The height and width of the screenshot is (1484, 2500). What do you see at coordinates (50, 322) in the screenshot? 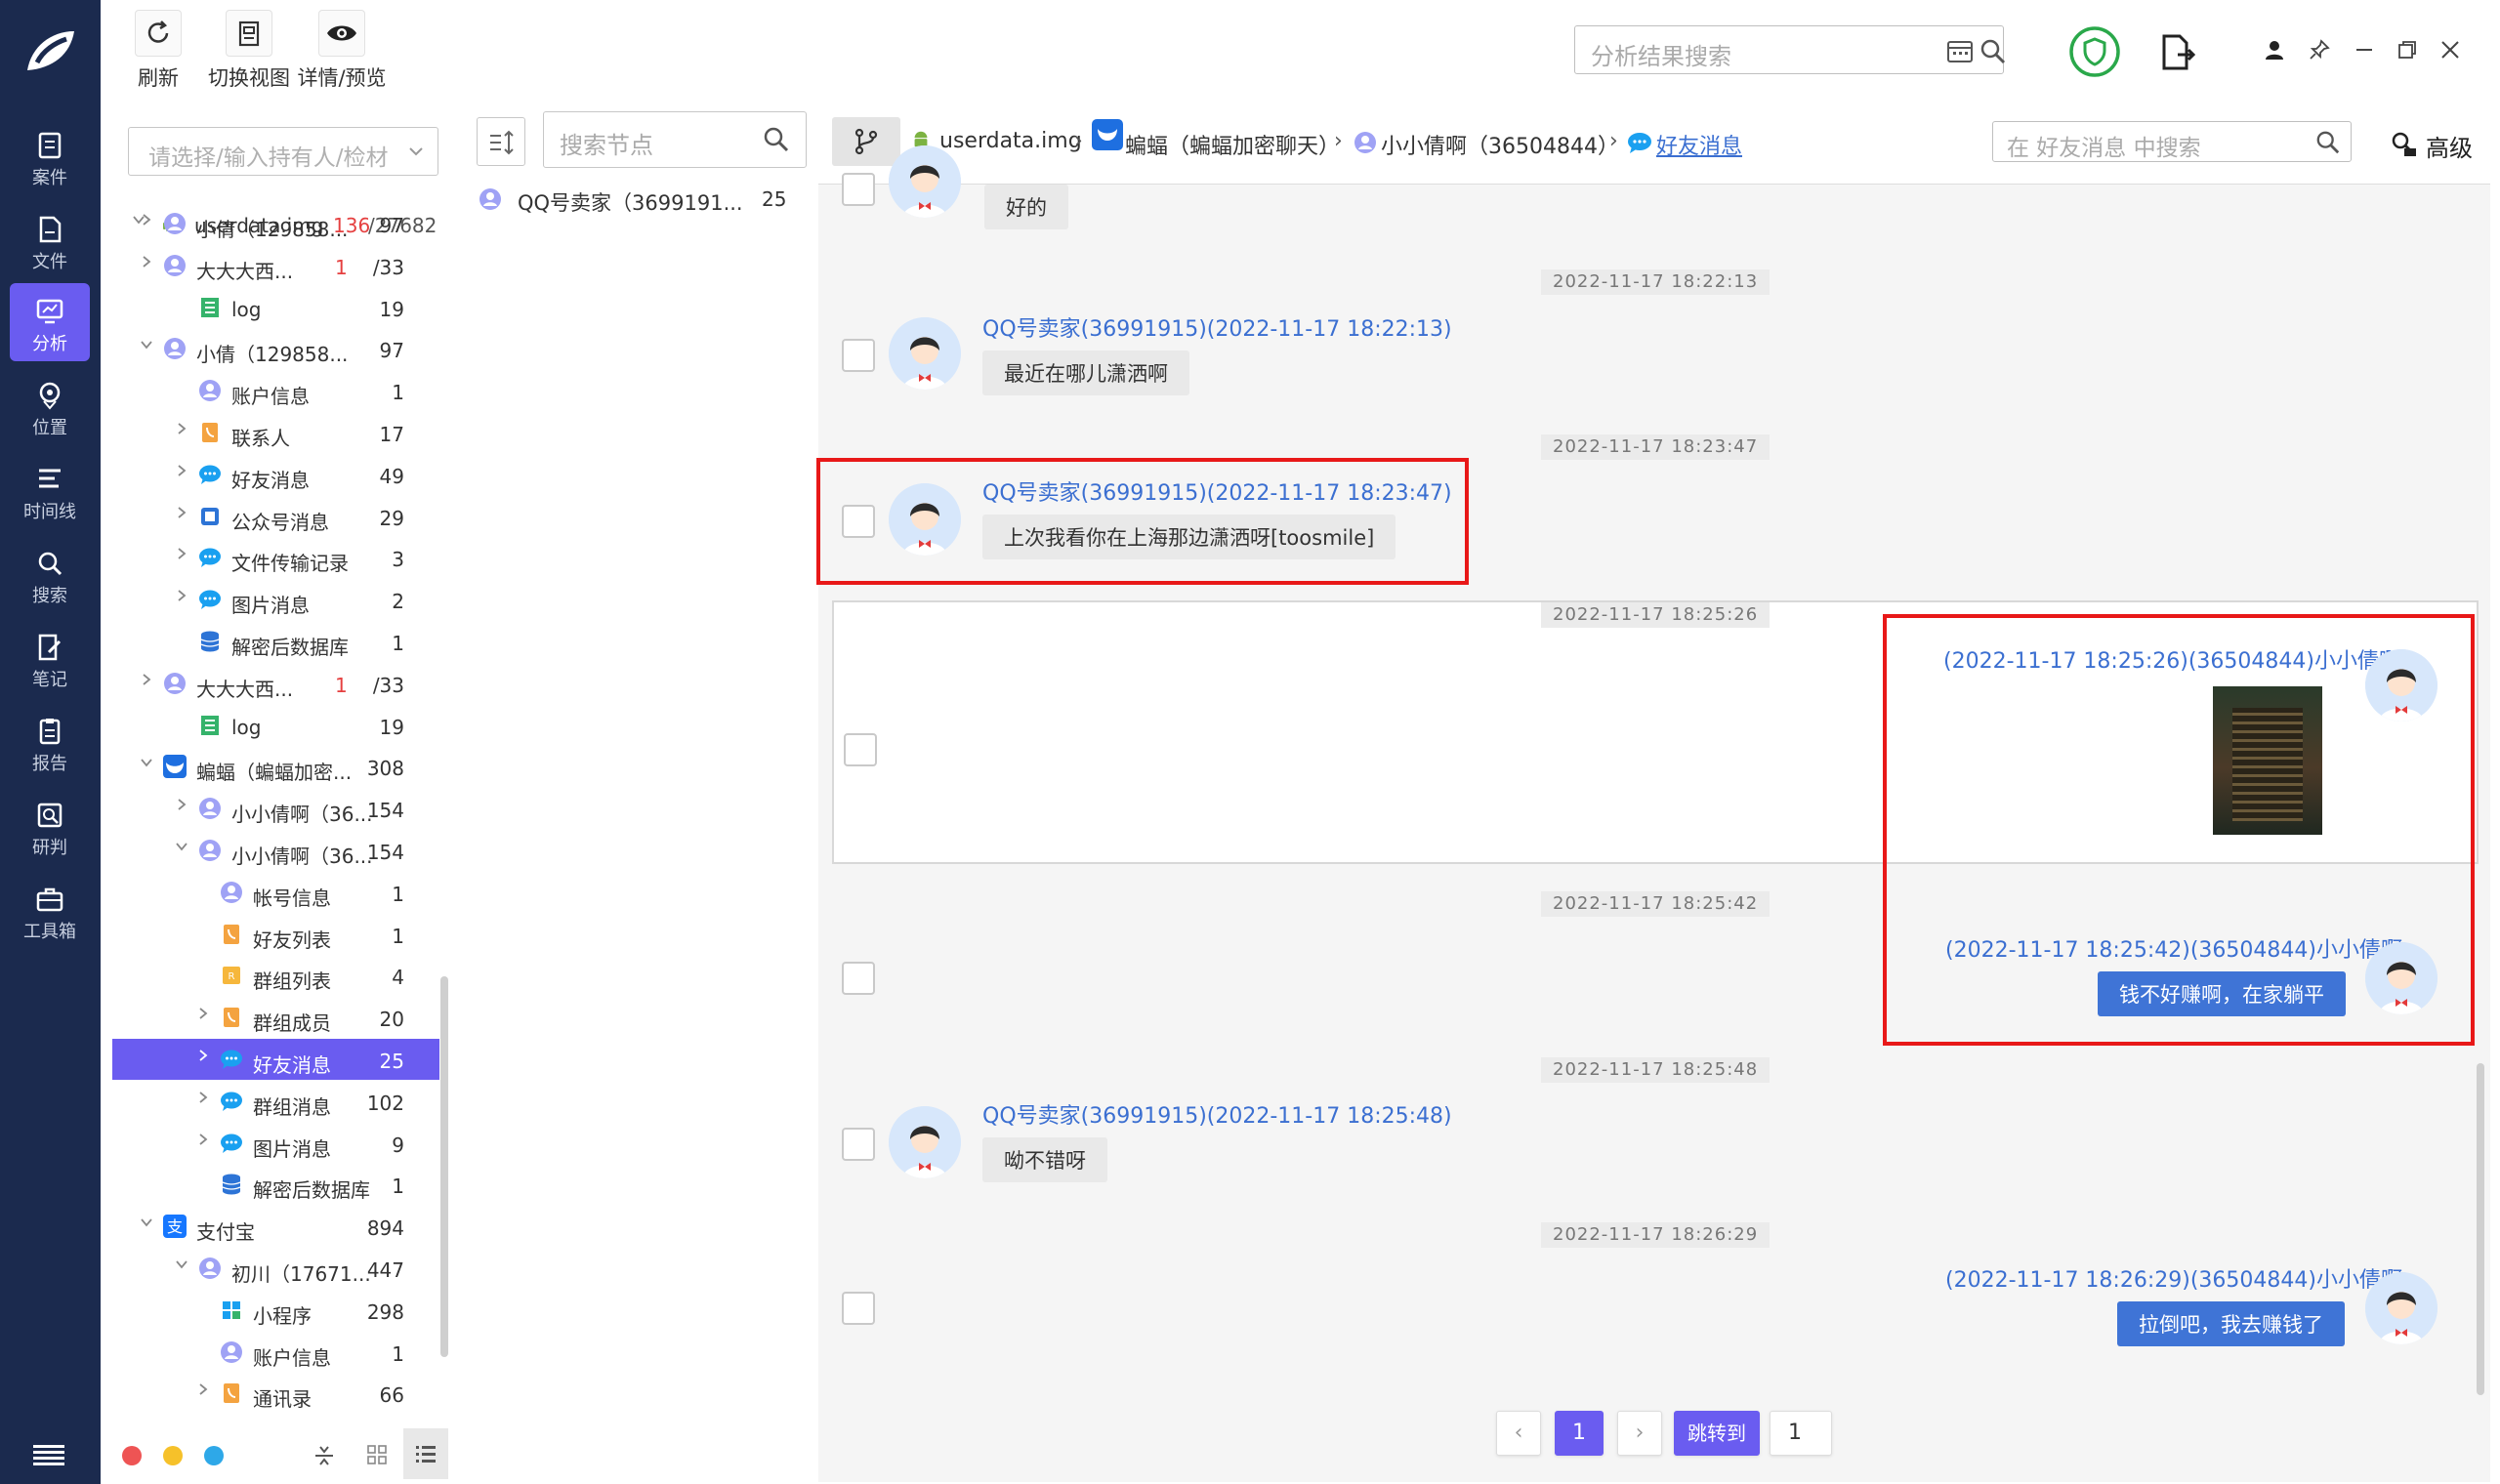
I see `nav-item-analysis: 分析` at bounding box center [50, 322].